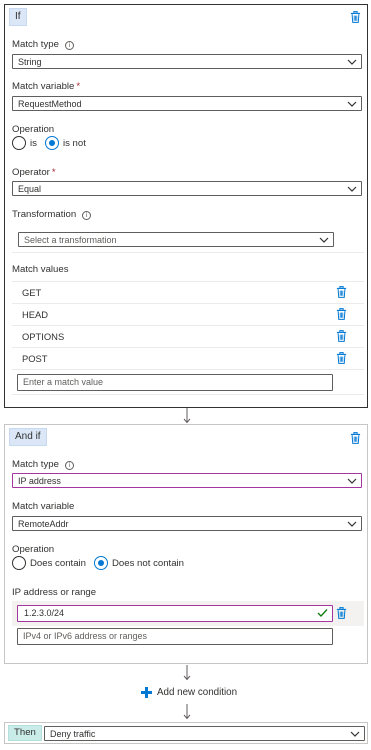 The image size is (371, 750). What do you see at coordinates (186, 437) in the screenshot?
I see `and-if-header: And if` at bounding box center [186, 437].